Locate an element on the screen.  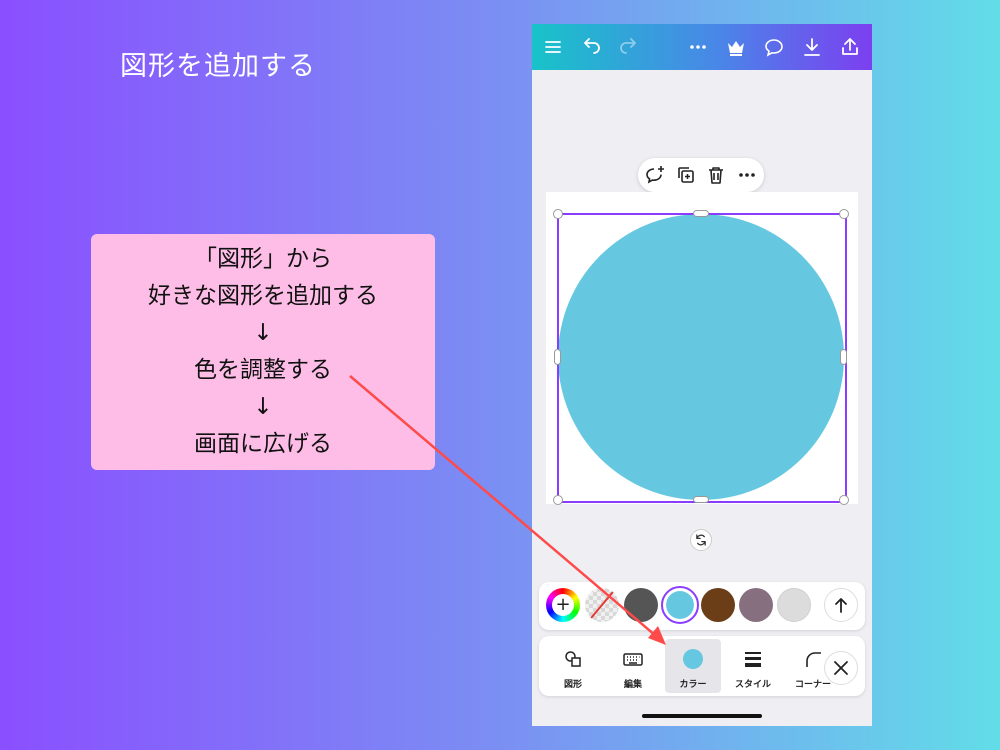
resize-handle-left is located at coordinates (557, 357).